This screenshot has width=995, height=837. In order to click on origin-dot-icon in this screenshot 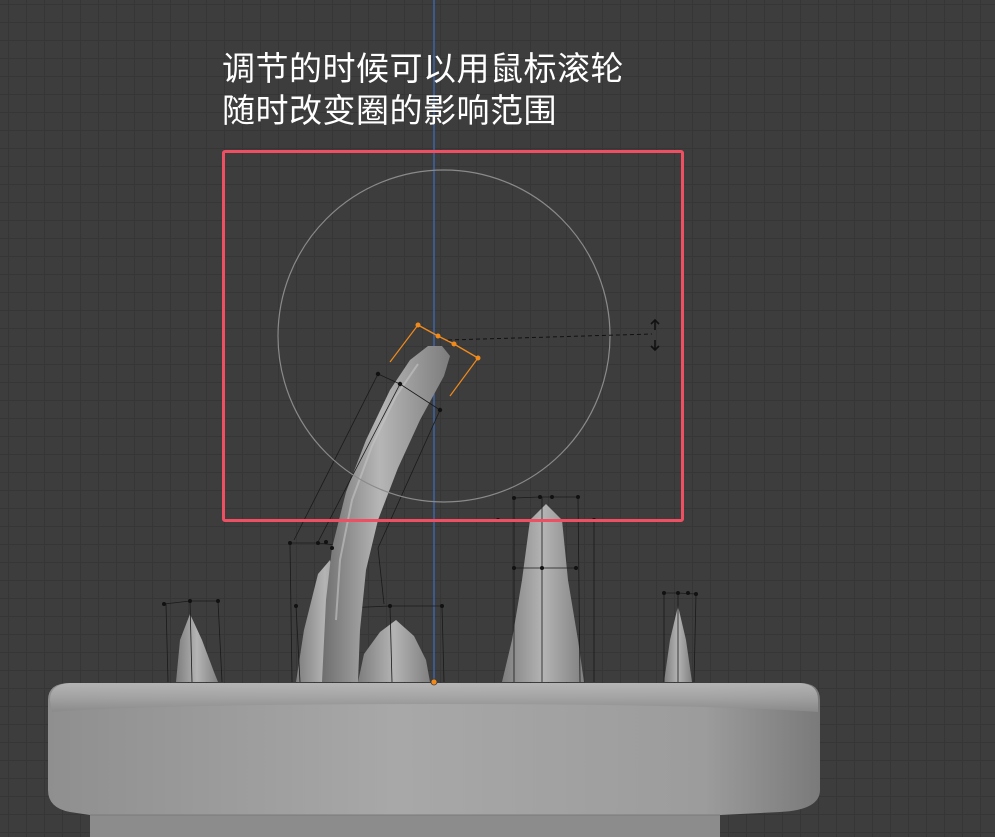, I will do `click(434, 682)`.